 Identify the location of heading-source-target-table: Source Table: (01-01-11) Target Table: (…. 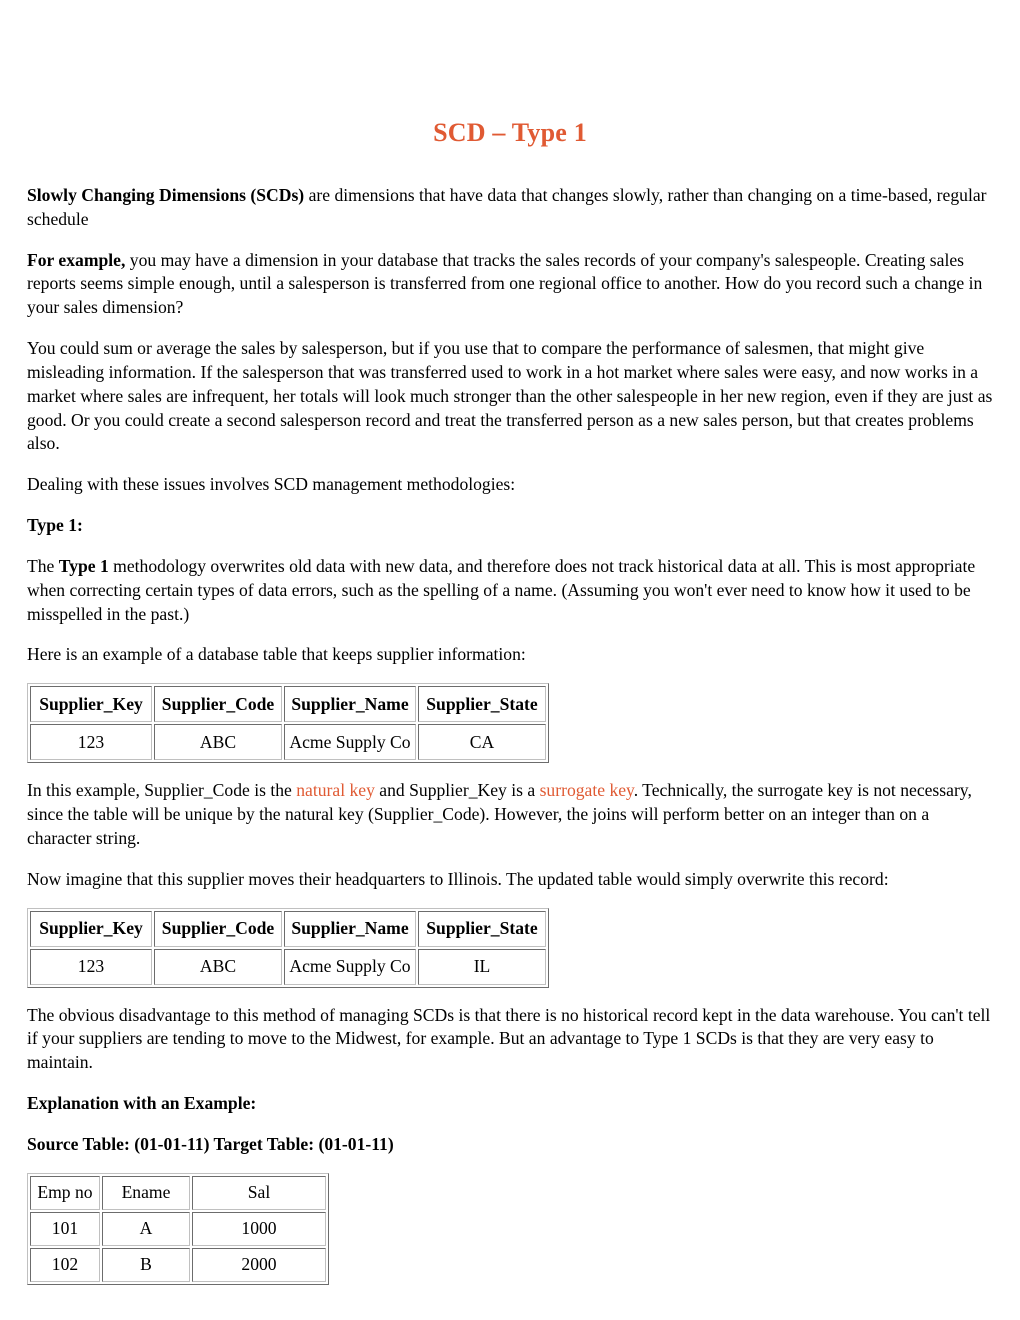
(210, 1143).